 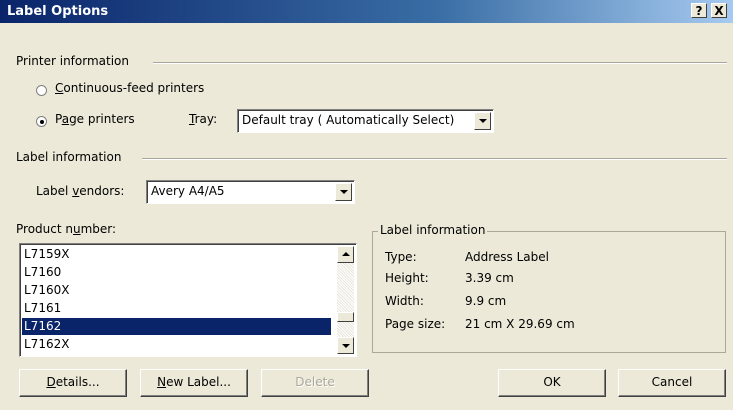 I want to click on height-key: Height:, so click(x=407, y=278).